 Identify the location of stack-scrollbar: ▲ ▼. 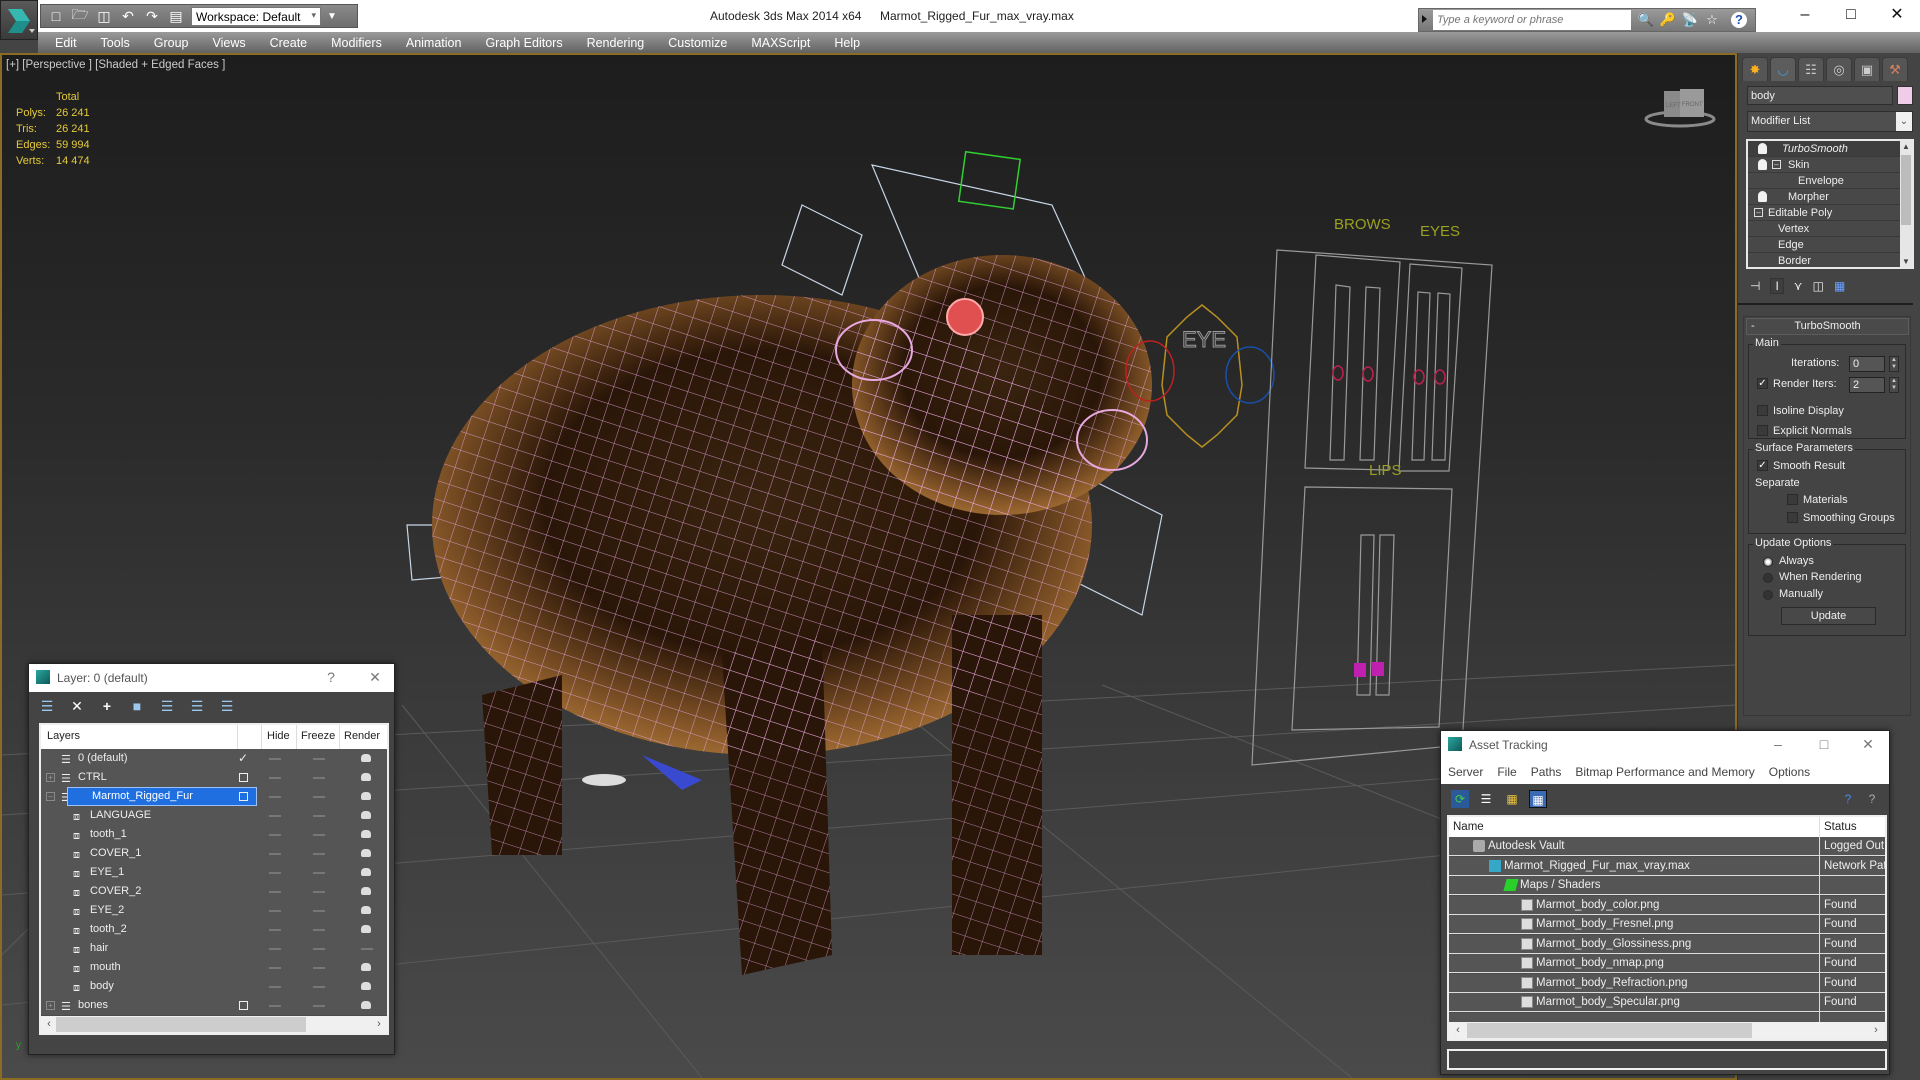
(1906, 204).